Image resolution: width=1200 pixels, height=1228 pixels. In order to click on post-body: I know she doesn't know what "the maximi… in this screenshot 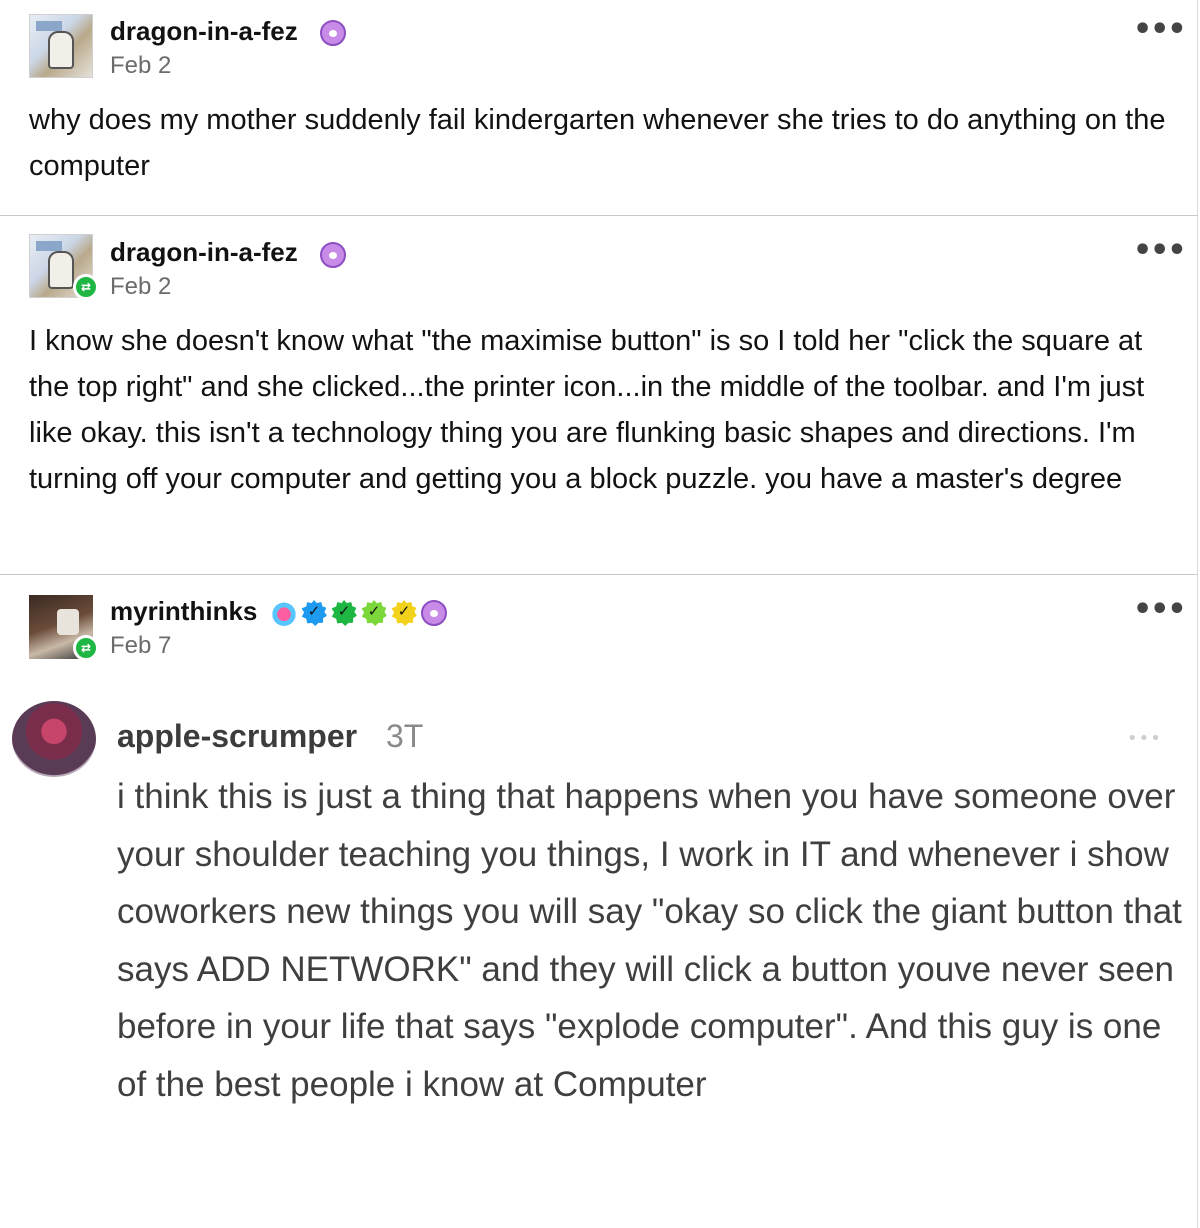, I will do `click(587, 410)`.